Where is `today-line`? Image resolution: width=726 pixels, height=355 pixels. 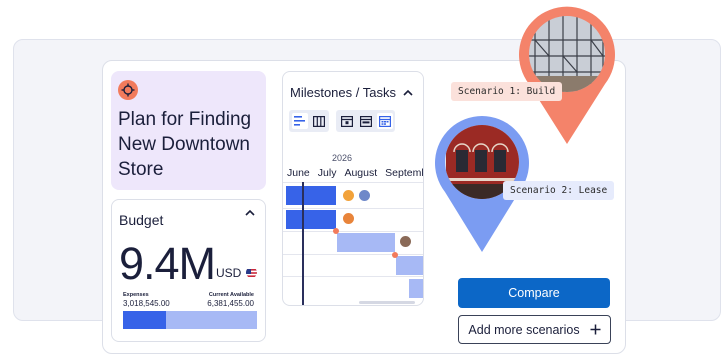
today-line is located at coordinates (303, 243).